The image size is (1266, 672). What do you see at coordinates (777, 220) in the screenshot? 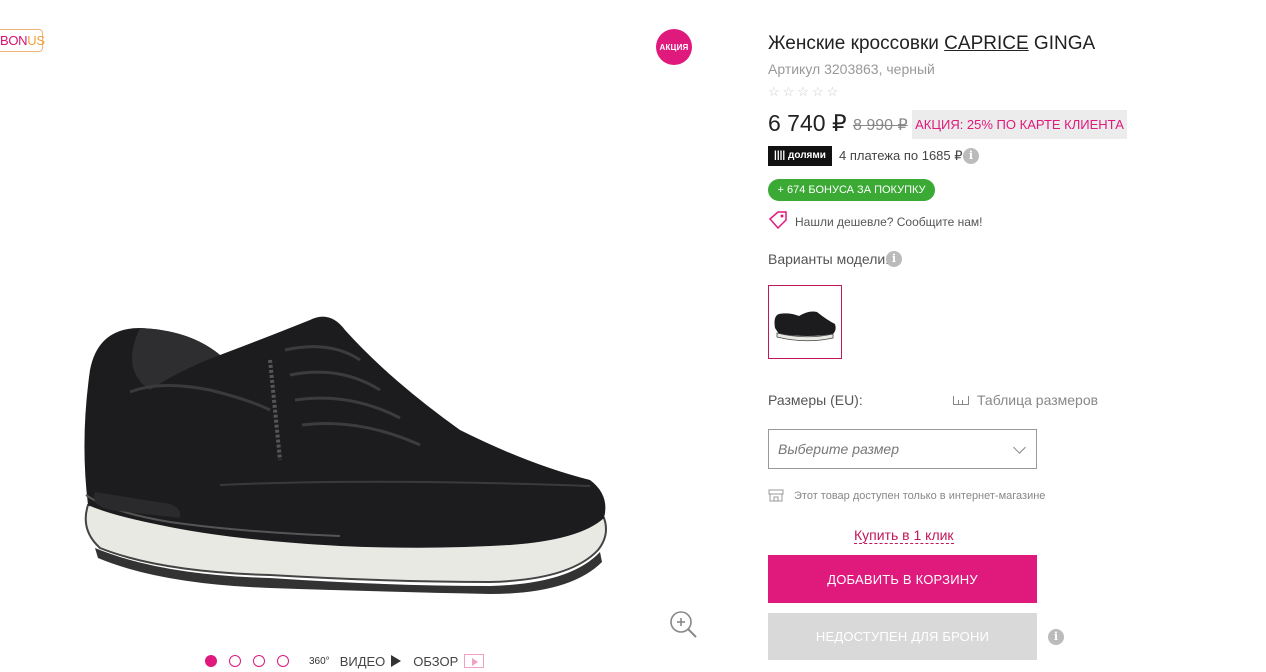
I see `price-tag-icon` at bounding box center [777, 220].